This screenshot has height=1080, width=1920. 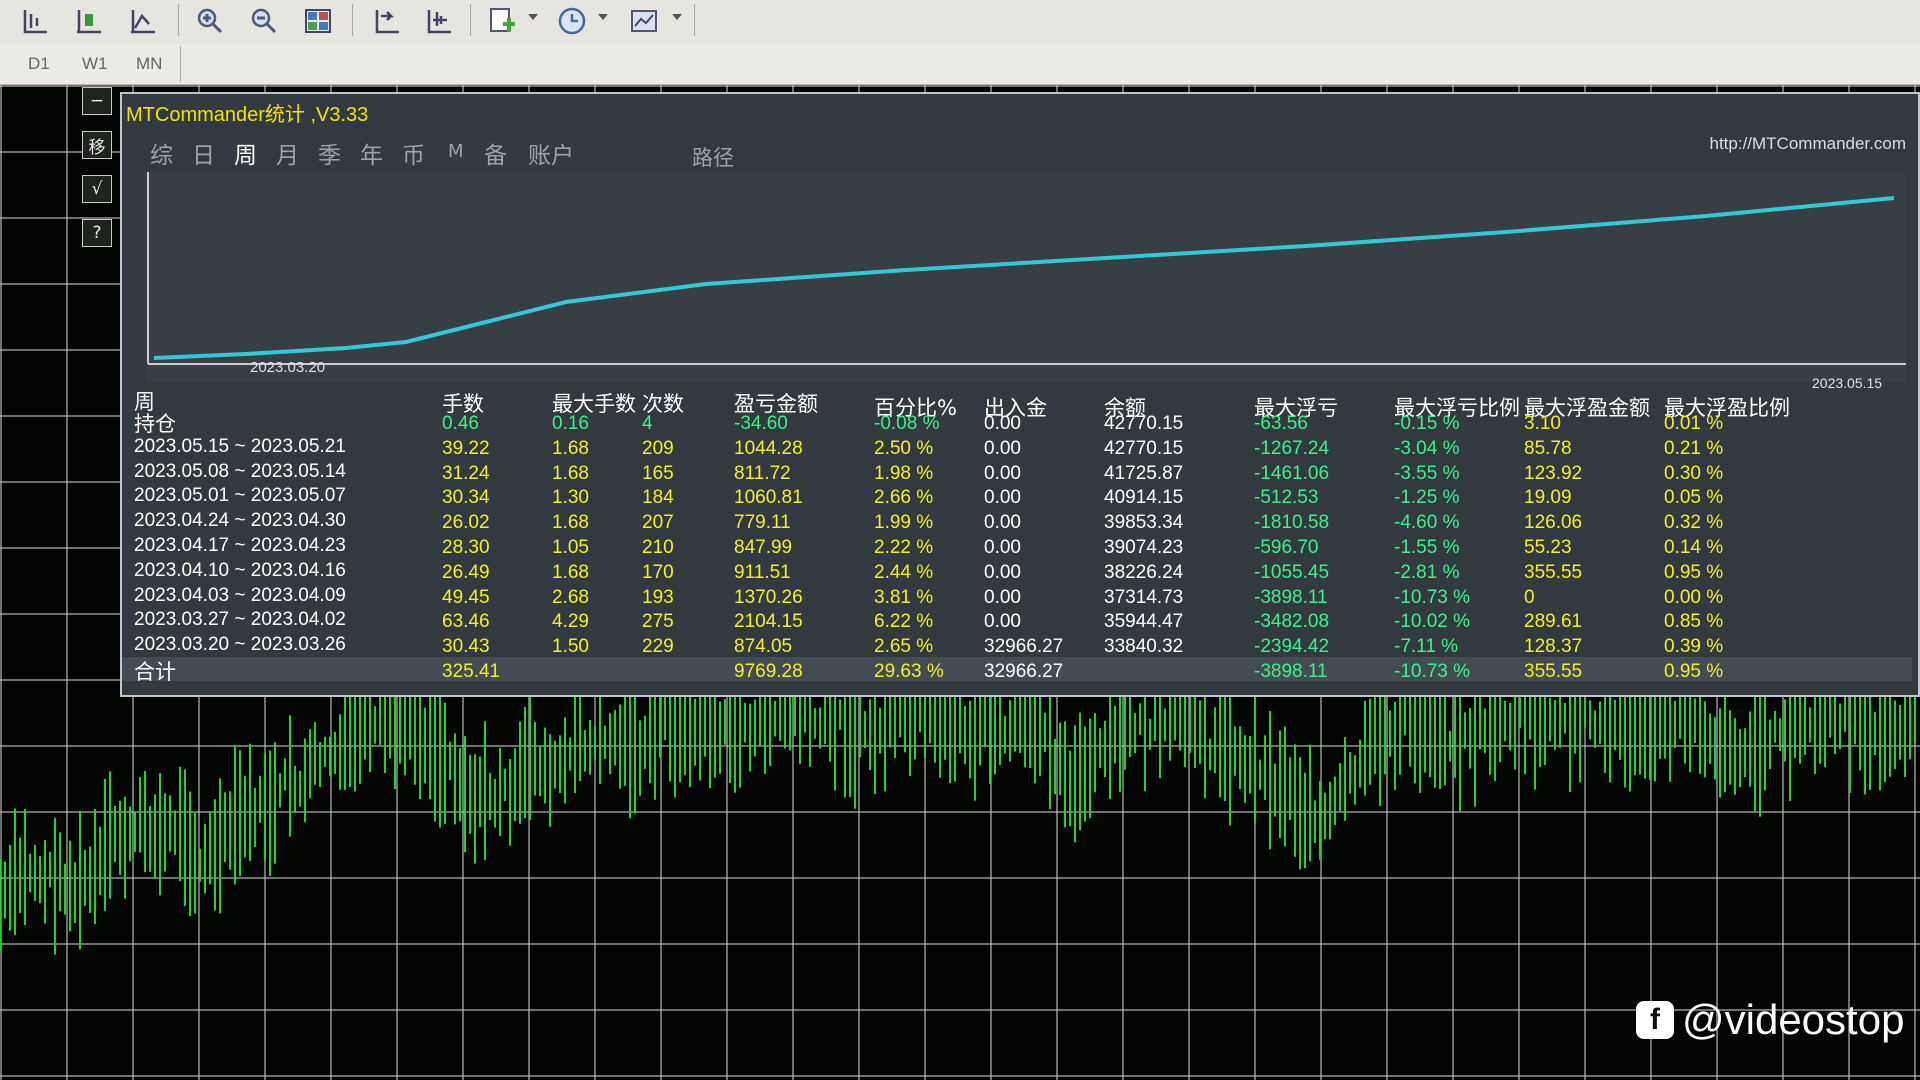 What do you see at coordinates (647, 423) in the screenshot?
I see `cell-count: 4` at bounding box center [647, 423].